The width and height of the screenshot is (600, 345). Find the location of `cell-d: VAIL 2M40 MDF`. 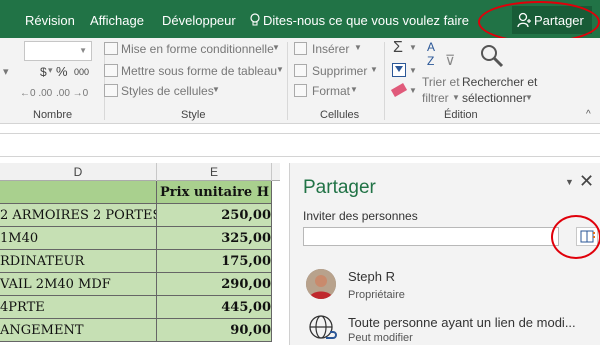

cell-d: VAIL 2M40 MDF is located at coordinates (78, 284).